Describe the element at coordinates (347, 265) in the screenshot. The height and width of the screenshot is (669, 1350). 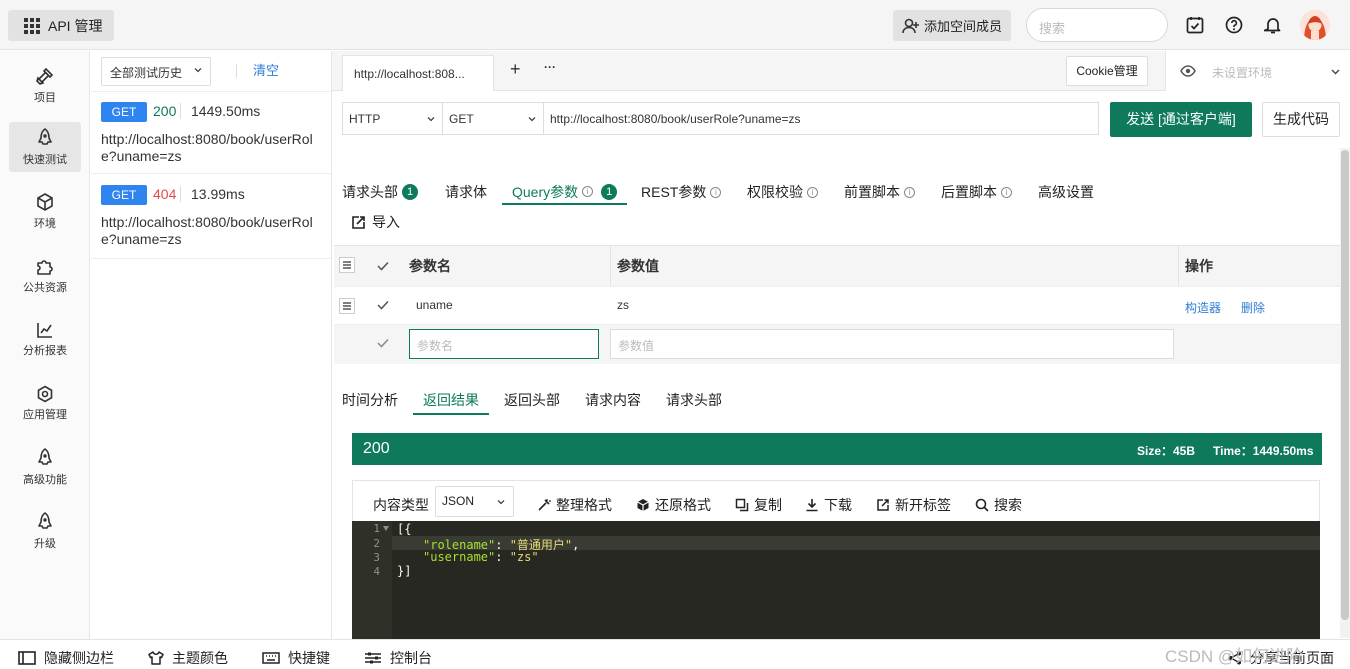
I see `menu-icon` at that location.